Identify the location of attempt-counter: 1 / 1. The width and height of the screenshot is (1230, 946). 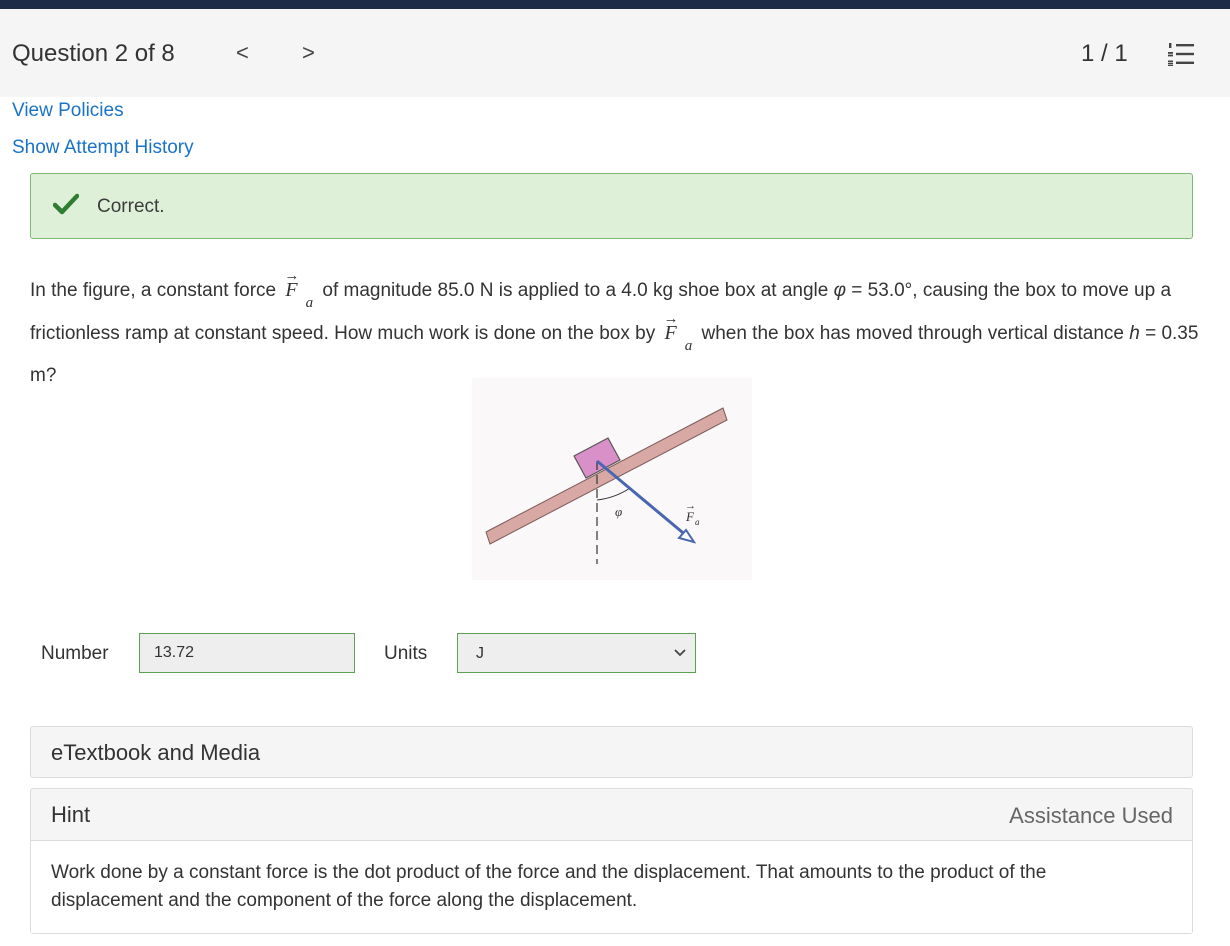
(1104, 53).